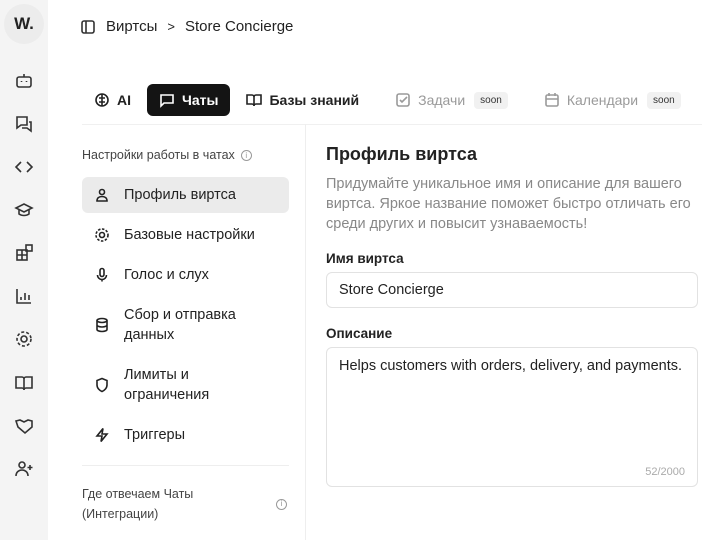 Image resolution: width=723 pixels, height=540 pixels. I want to click on sidebar-toggle-icon, so click(88, 27).